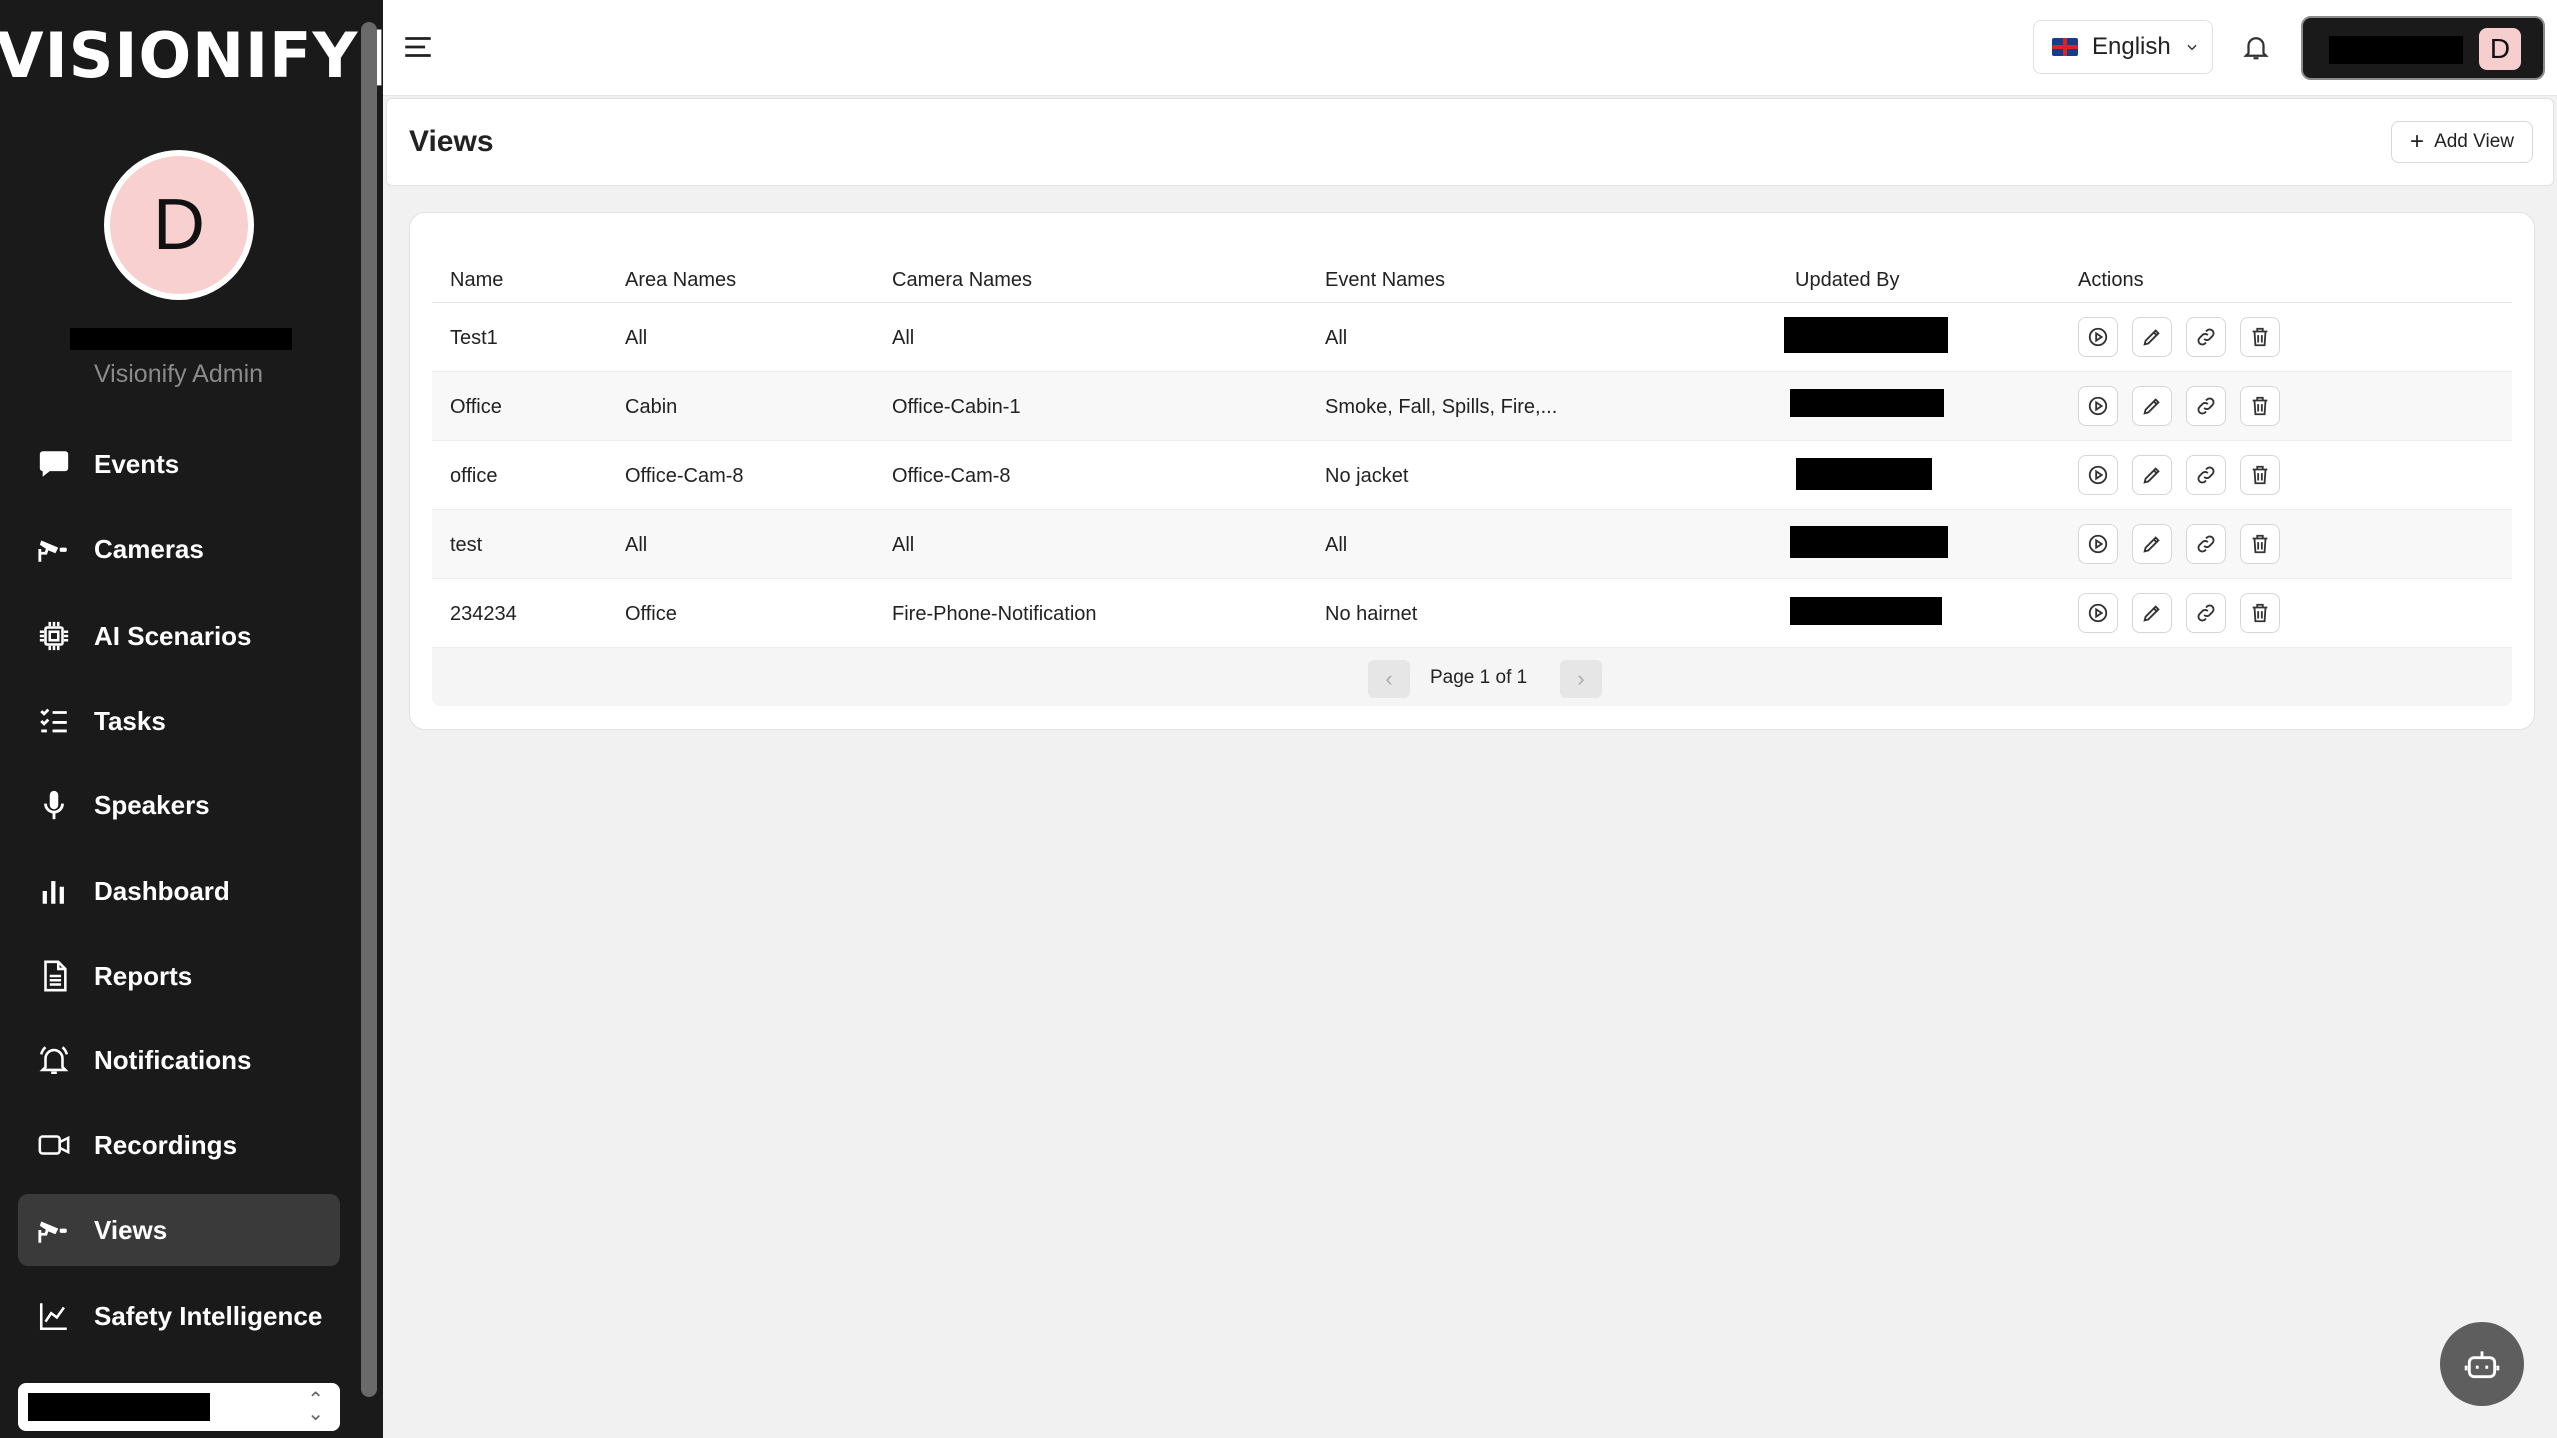  What do you see at coordinates (2417, 141) in the screenshot?
I see `plus-icon: +` at bounding box center [2417, 141].